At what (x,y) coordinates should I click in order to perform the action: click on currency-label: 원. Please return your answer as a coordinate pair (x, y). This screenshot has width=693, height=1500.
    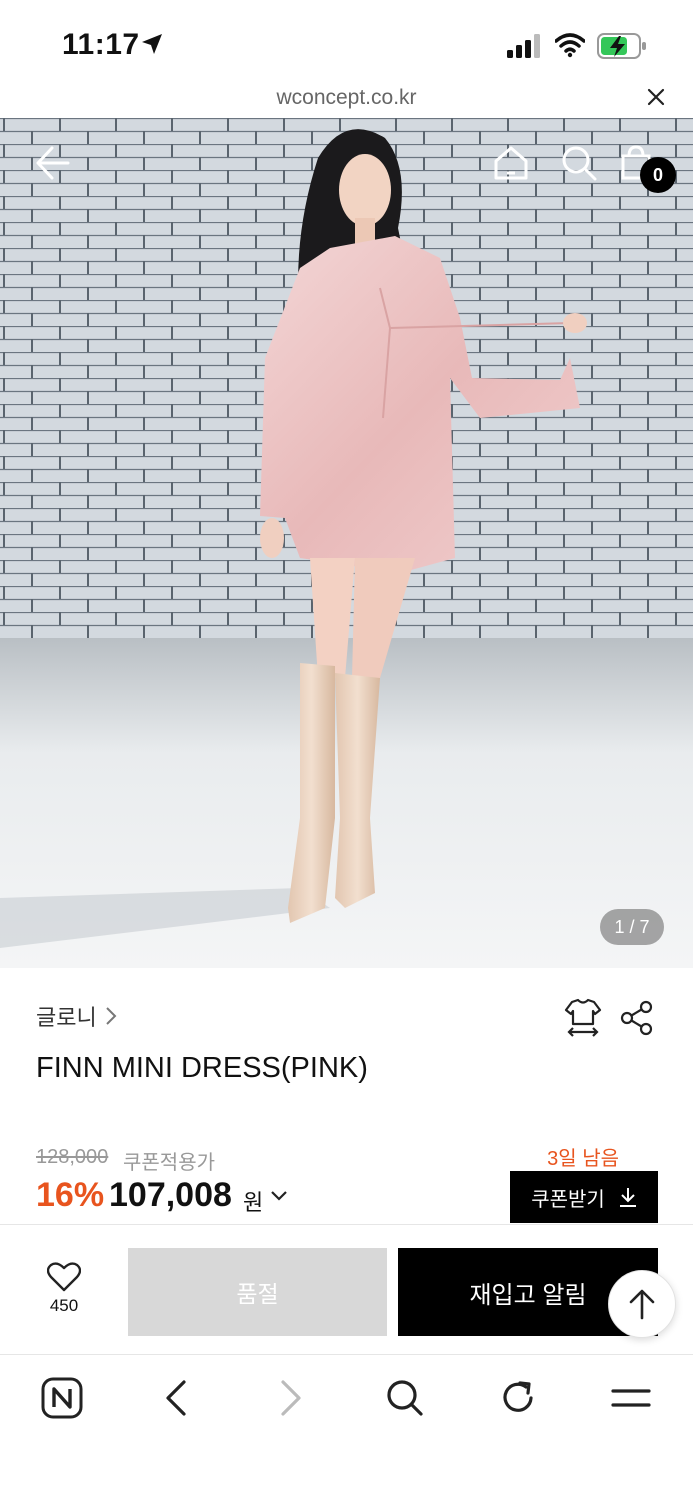
    Looking at the image, I should click on (253, 1202).